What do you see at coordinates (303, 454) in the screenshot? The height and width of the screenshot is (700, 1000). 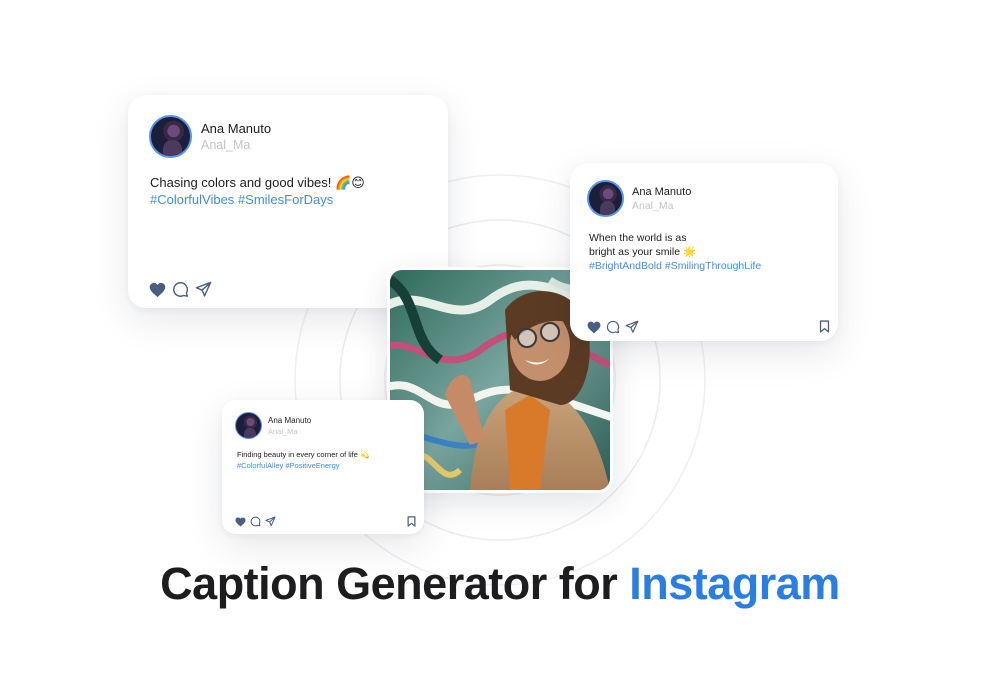 I see `caption-text: Finding beauty in every corner of life 💫` at bounding box center [303, 454].